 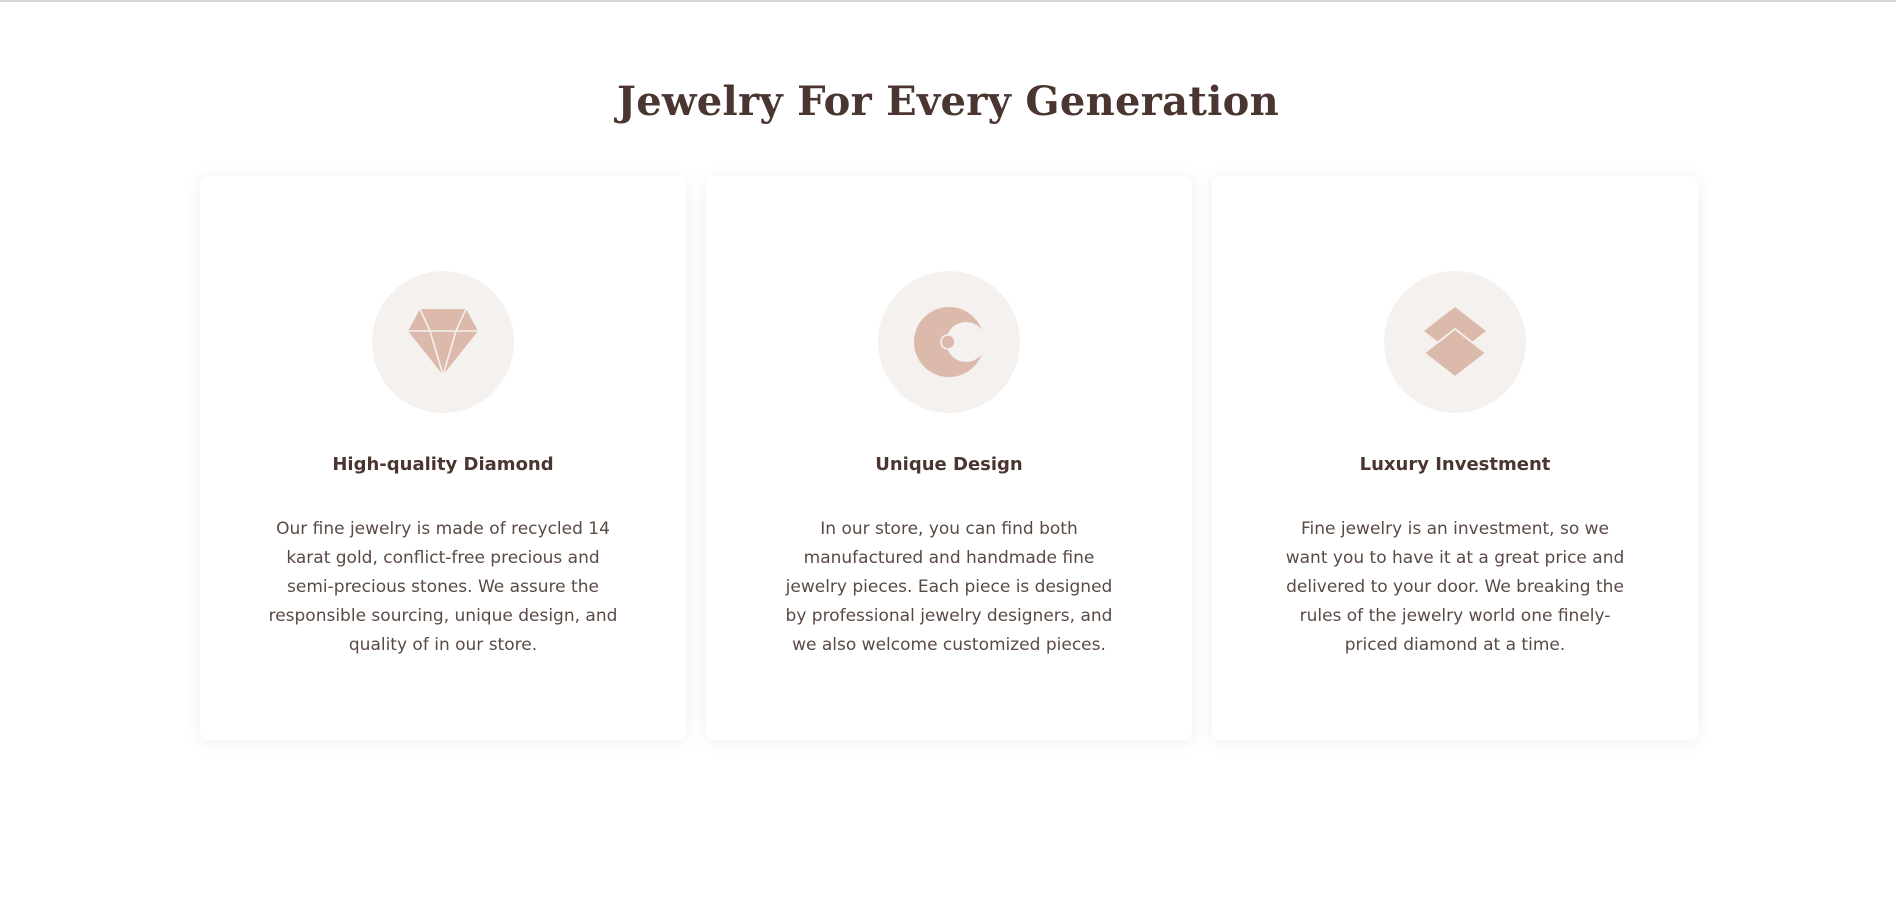 What do you see at coordinates (443, 464) in the screenshot?
I see `feature-title: High-quality Diamond` at bounding box center [443, 464].